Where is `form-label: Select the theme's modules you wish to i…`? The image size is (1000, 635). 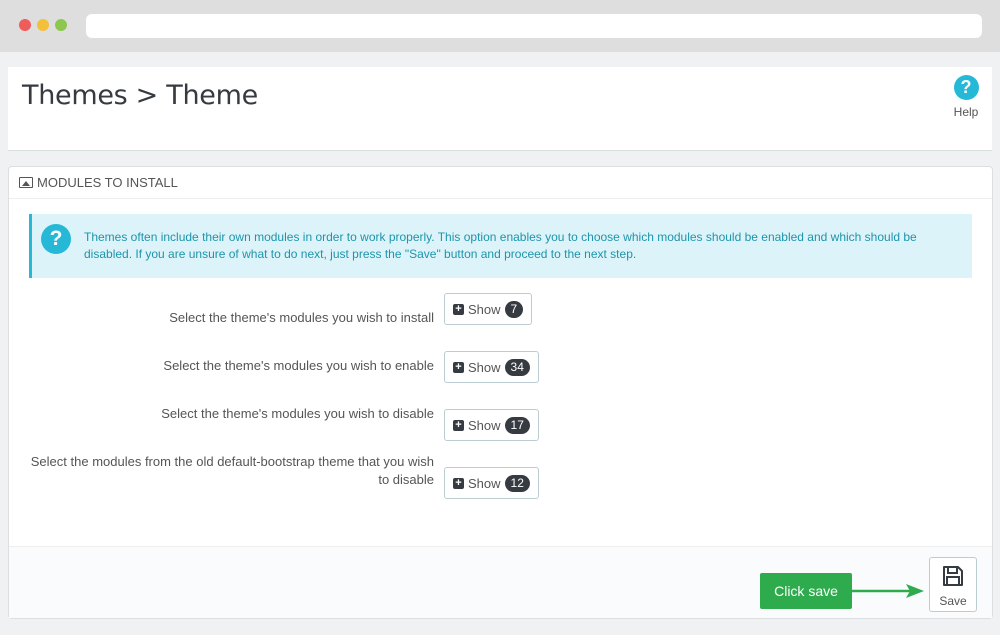 form-label: Select the theme's modules you wish to i… is located at coordinates (301, 317).